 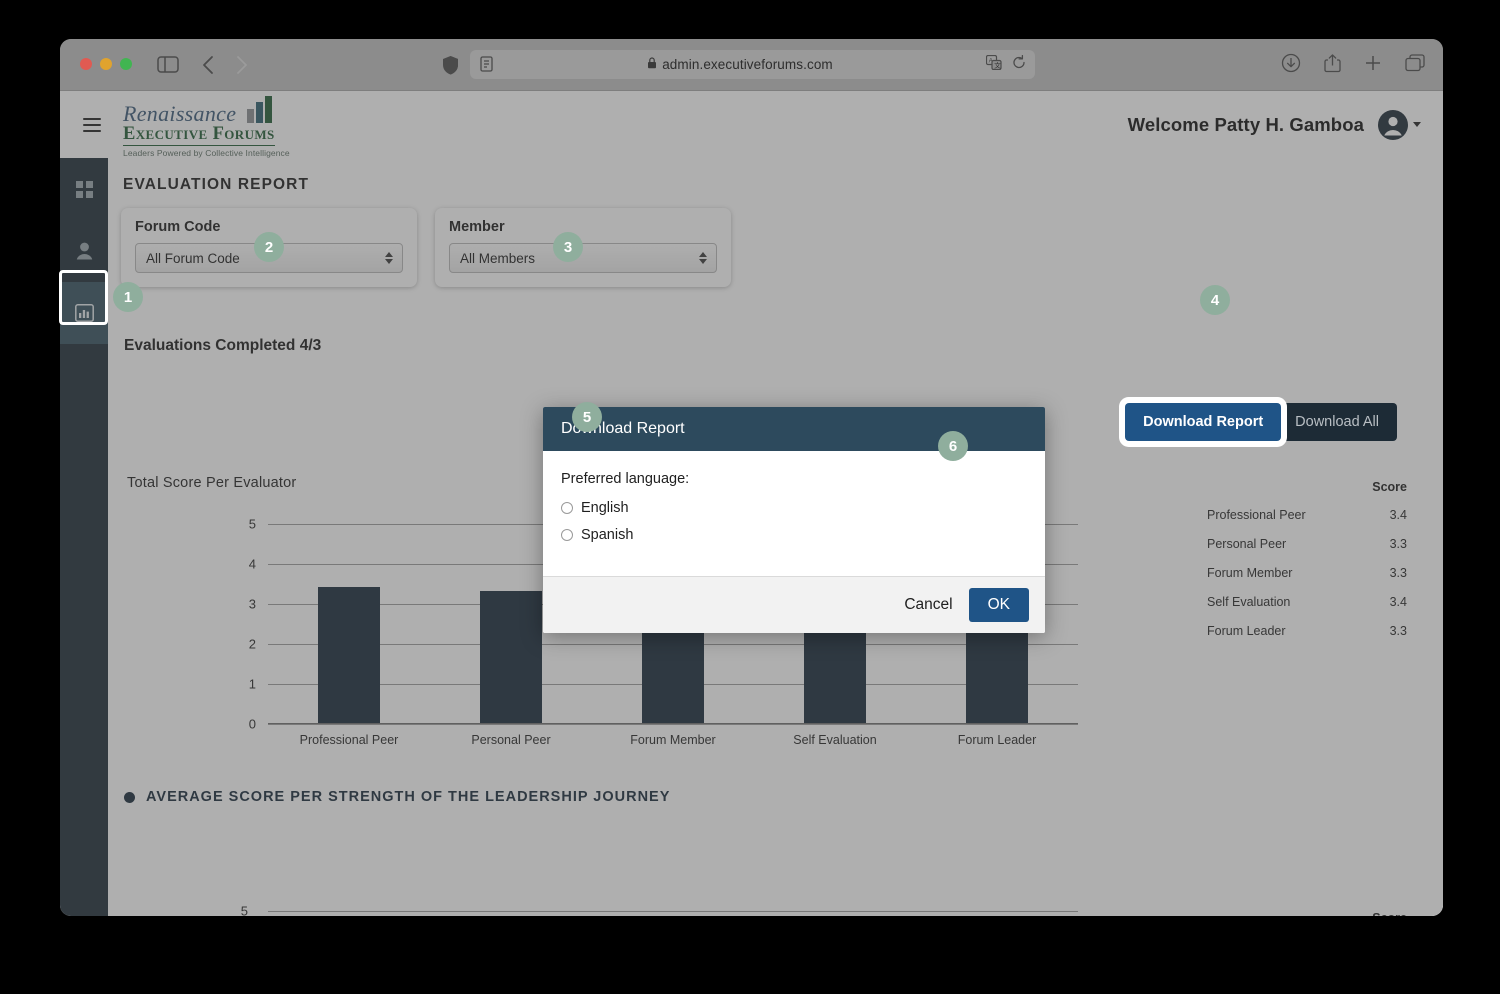 What do you see at coordinates (1019, 64) in the screenshot?
I see `reload-icon` at bounding box center [1019, 64].